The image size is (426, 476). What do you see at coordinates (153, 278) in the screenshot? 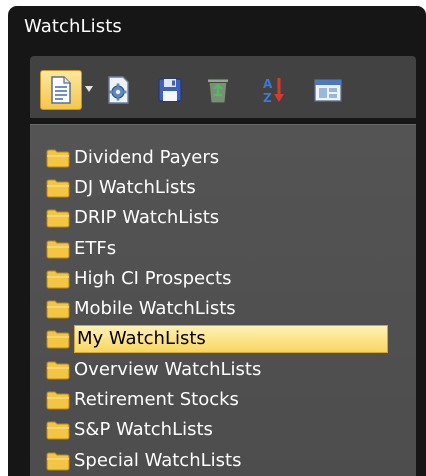
I see `tree-item-label: High CI Prospects` at bounding box center [153, 278].